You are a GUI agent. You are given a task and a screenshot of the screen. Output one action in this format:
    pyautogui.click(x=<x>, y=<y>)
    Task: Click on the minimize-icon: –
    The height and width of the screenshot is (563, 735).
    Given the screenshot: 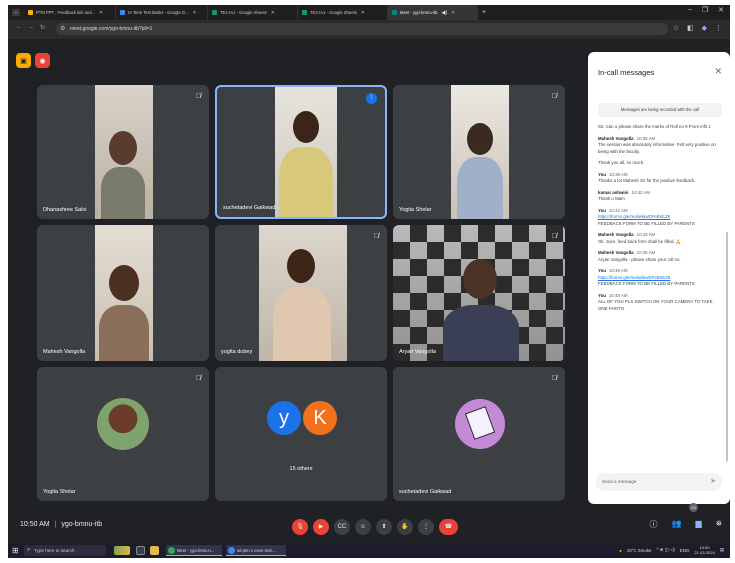 What is the action you would take?
    pyautogui.click(x=690, y=10)
    